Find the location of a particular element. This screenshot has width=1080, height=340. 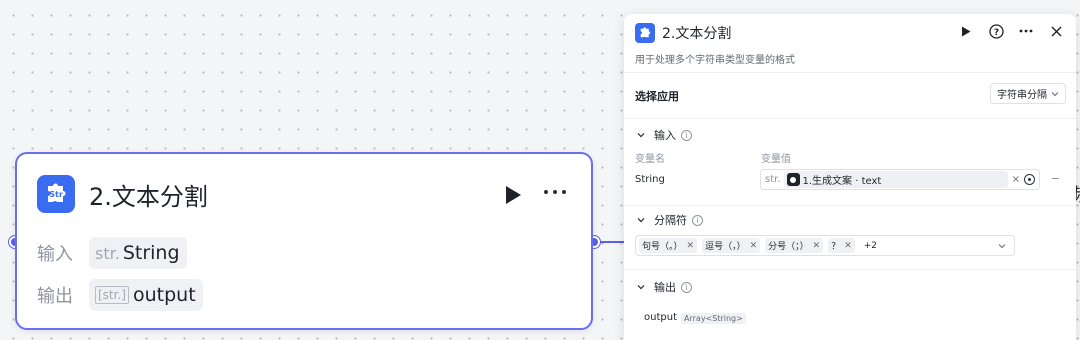

panel-title: 2.文本分割 is located at coordinates (697, 34).